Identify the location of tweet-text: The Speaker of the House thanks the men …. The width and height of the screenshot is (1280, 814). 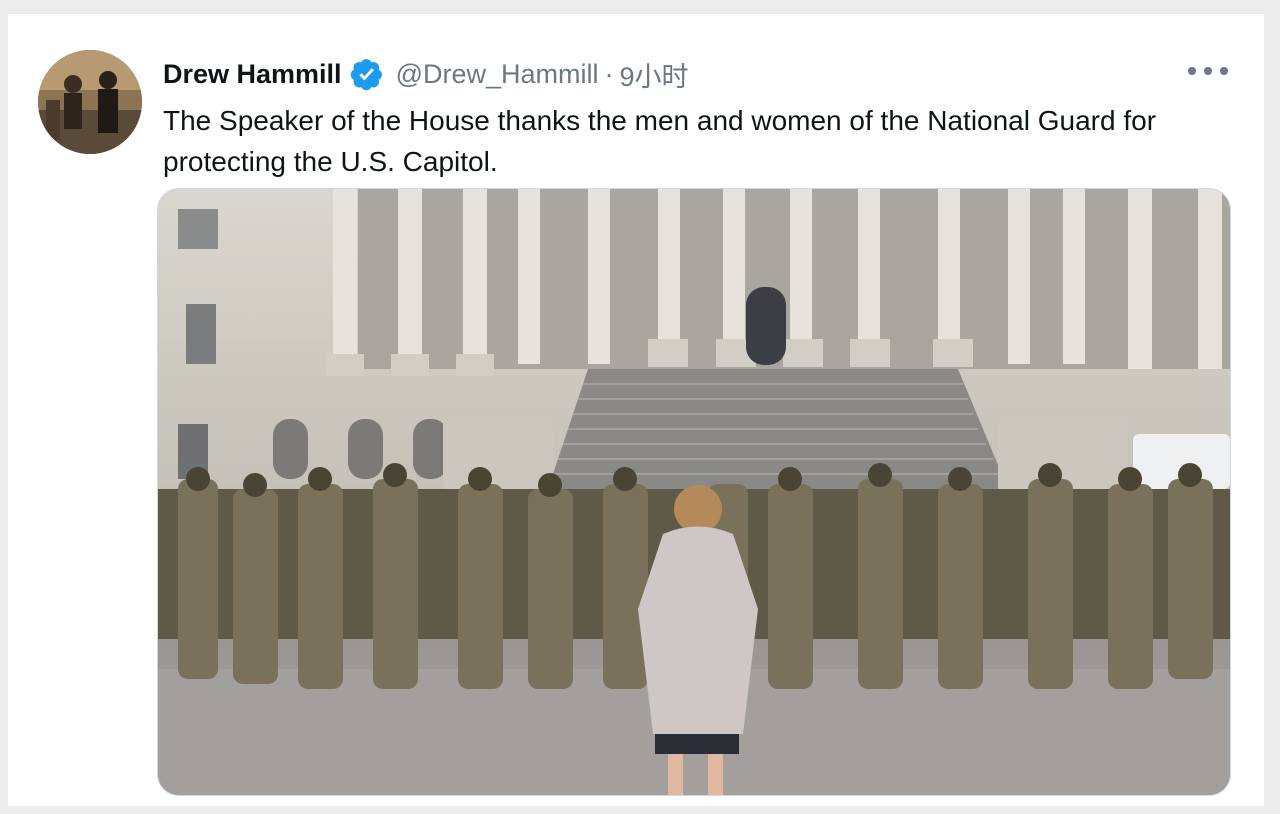
(660, 141).